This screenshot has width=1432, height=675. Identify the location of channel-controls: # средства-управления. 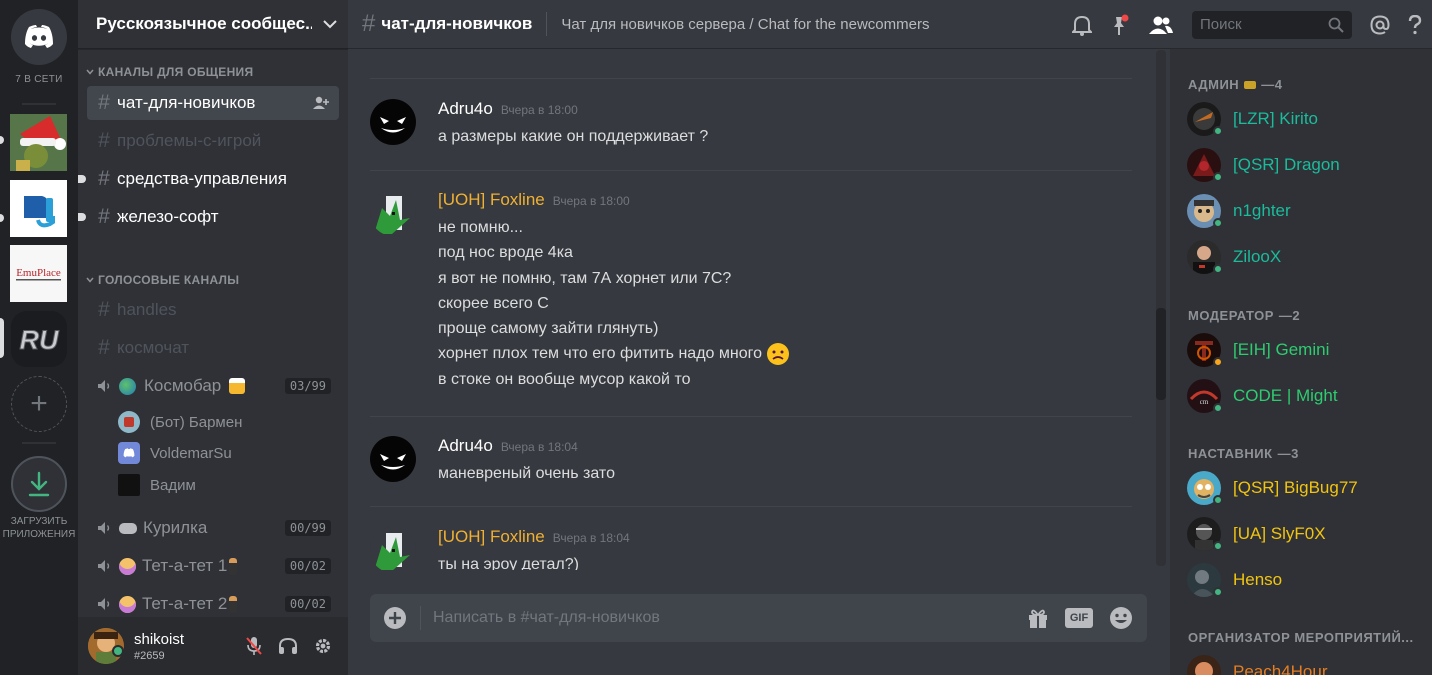
(208, 179).